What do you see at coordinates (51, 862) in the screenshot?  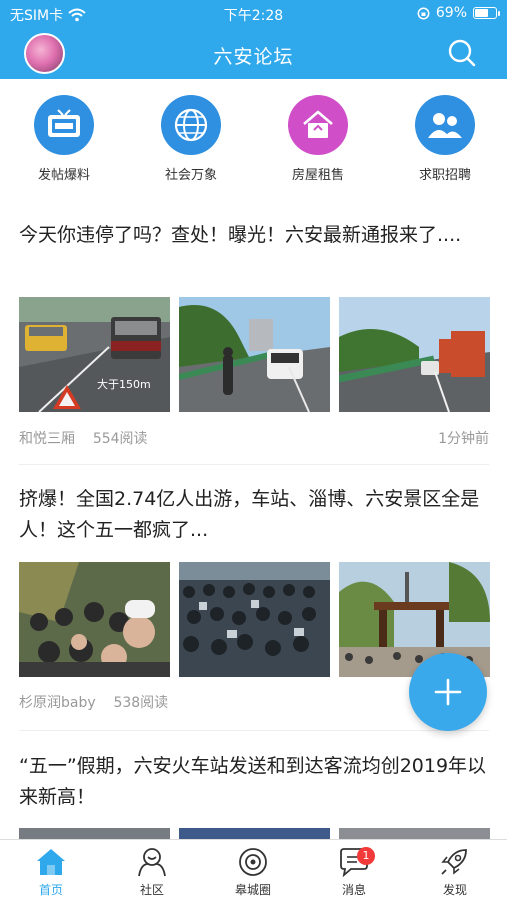 I see `home-icon` at bounding box center [51, 862].